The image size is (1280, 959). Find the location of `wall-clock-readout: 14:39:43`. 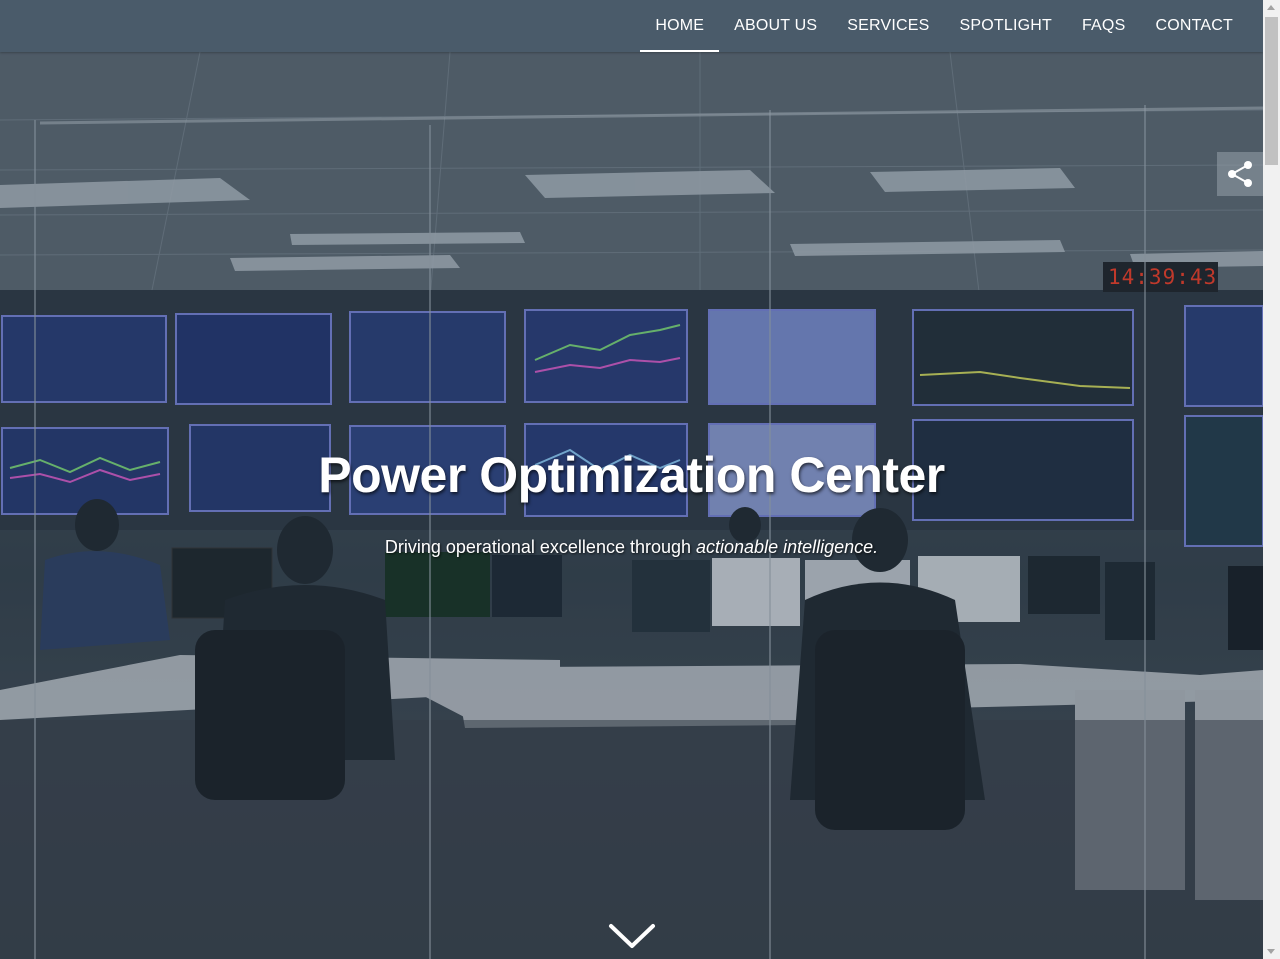

wall-clock-readout: 14:39:43 is located at coordinates (1163, 277).